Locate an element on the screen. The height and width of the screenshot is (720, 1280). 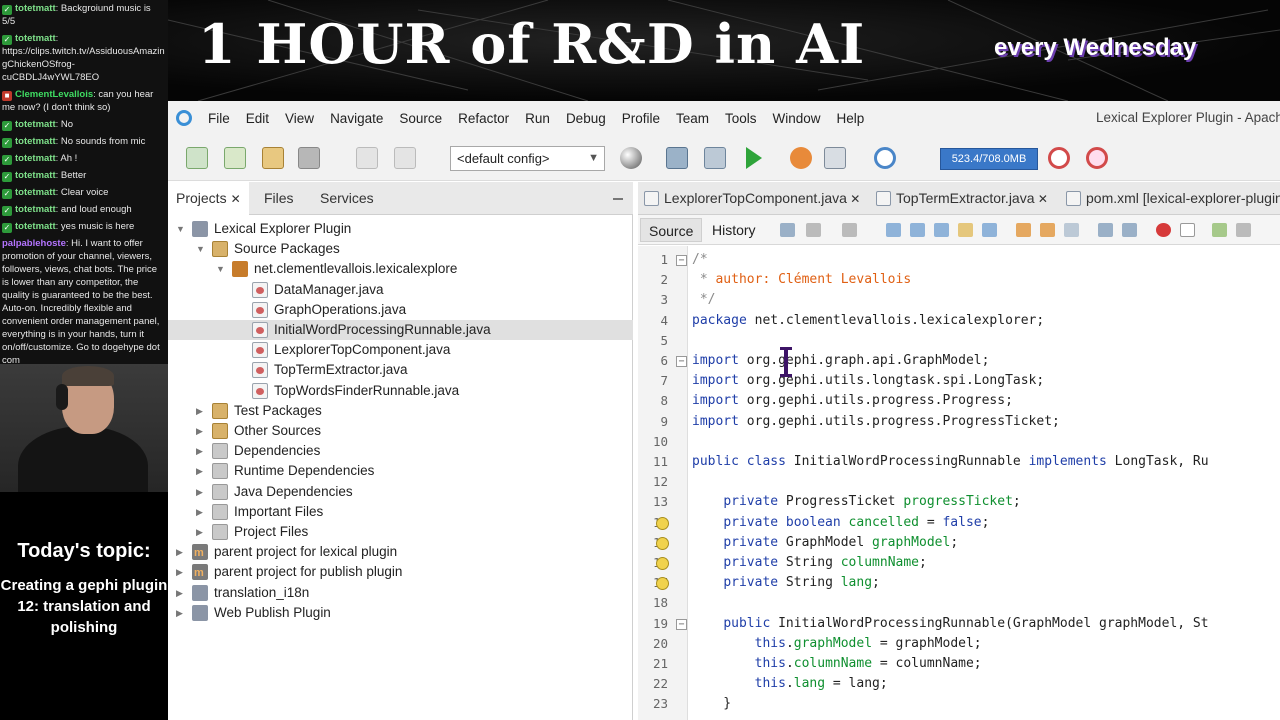
tab-files: Files is located at coordinates (279, 198).